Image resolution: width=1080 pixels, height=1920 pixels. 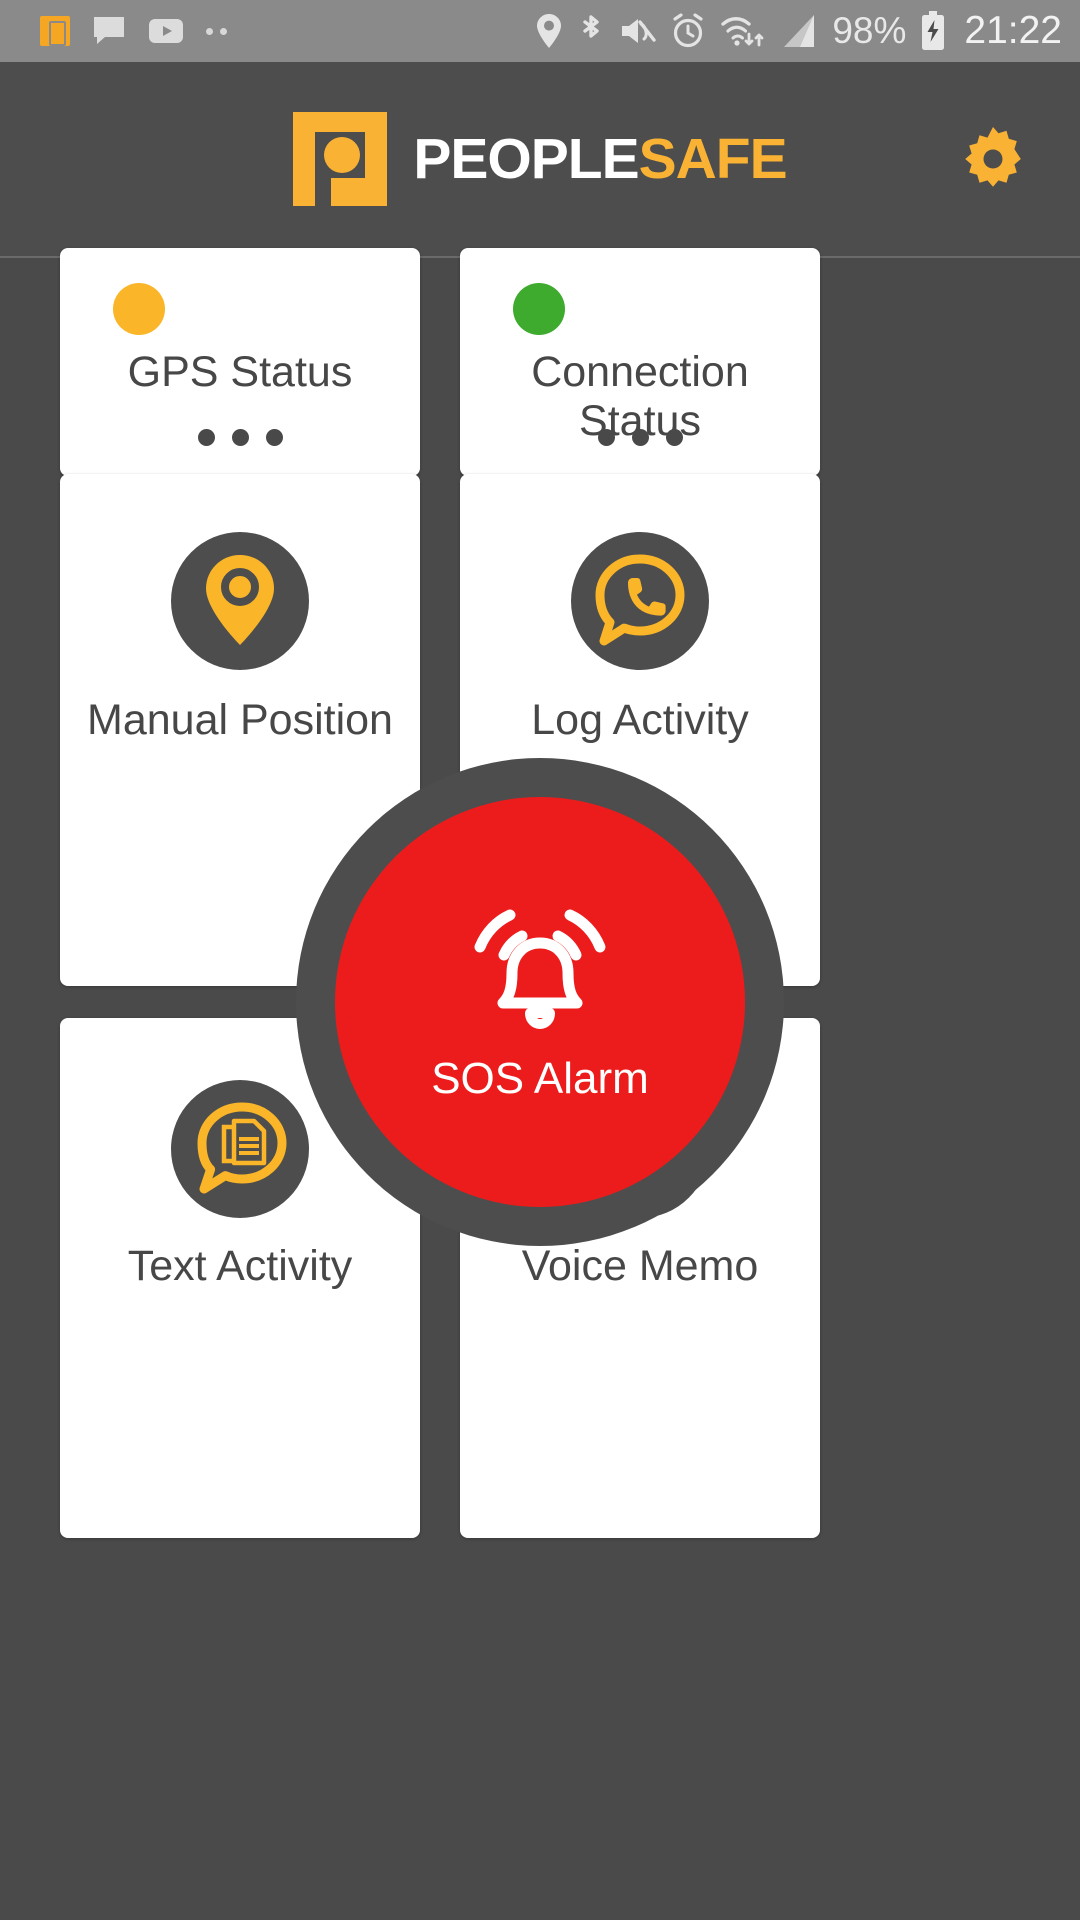 I want to click on battery-charging-icon, so click(x=933, y=31).